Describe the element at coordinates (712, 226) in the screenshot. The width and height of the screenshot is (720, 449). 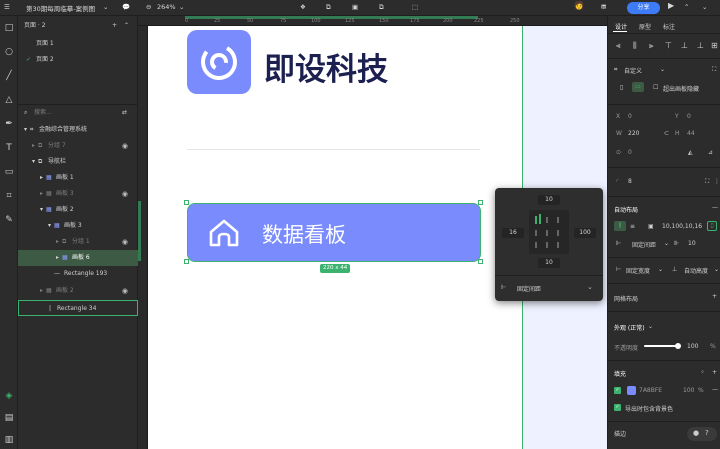
I see `padding-detail-icon: ▯` at that location.